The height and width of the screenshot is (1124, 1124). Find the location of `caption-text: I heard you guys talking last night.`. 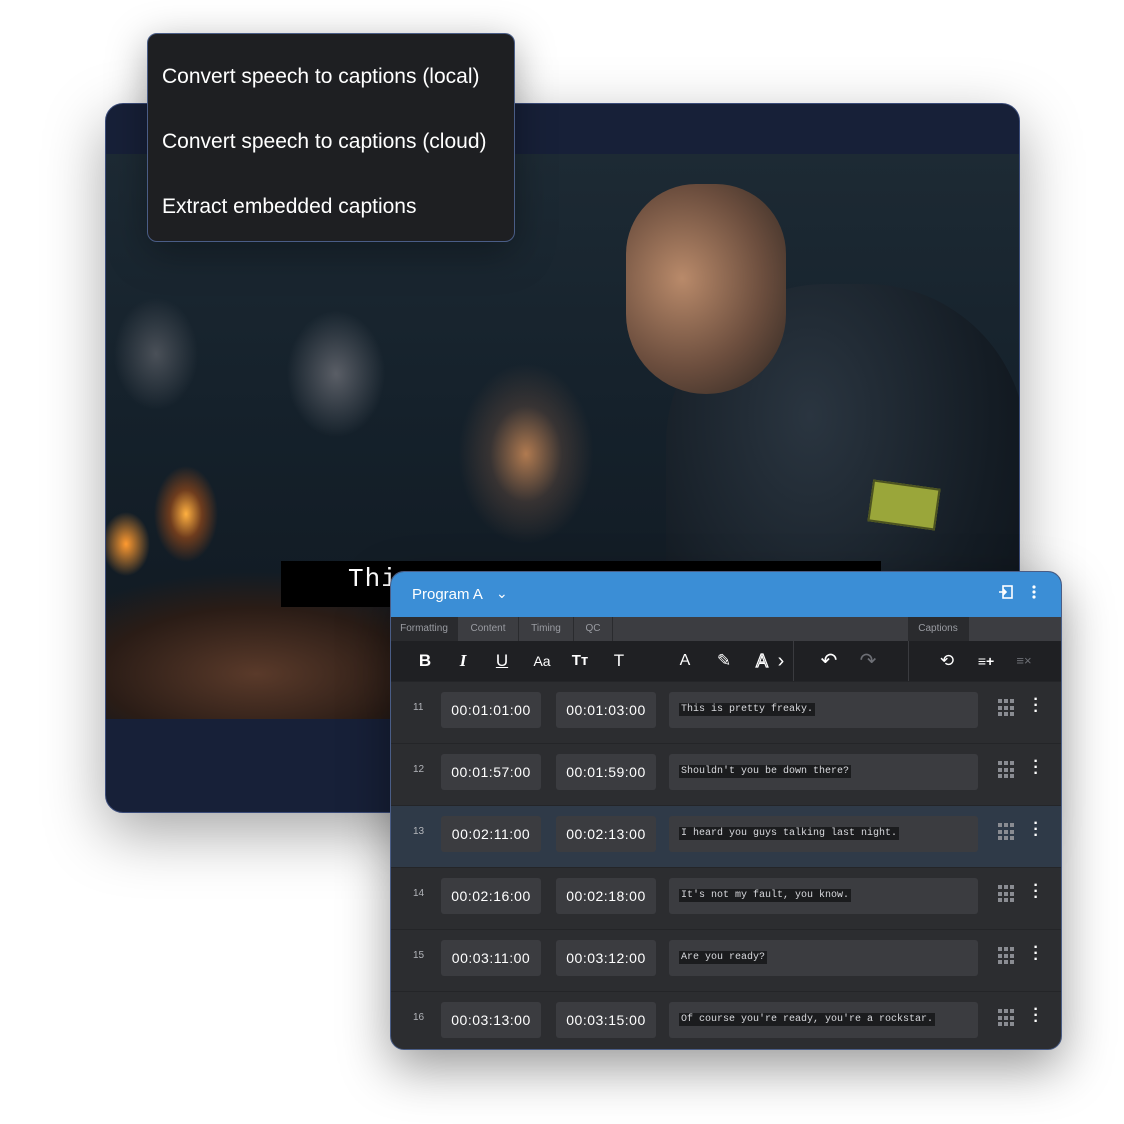

caption-text: I heard you guys talking last night. is located at coordinates (789, 833).